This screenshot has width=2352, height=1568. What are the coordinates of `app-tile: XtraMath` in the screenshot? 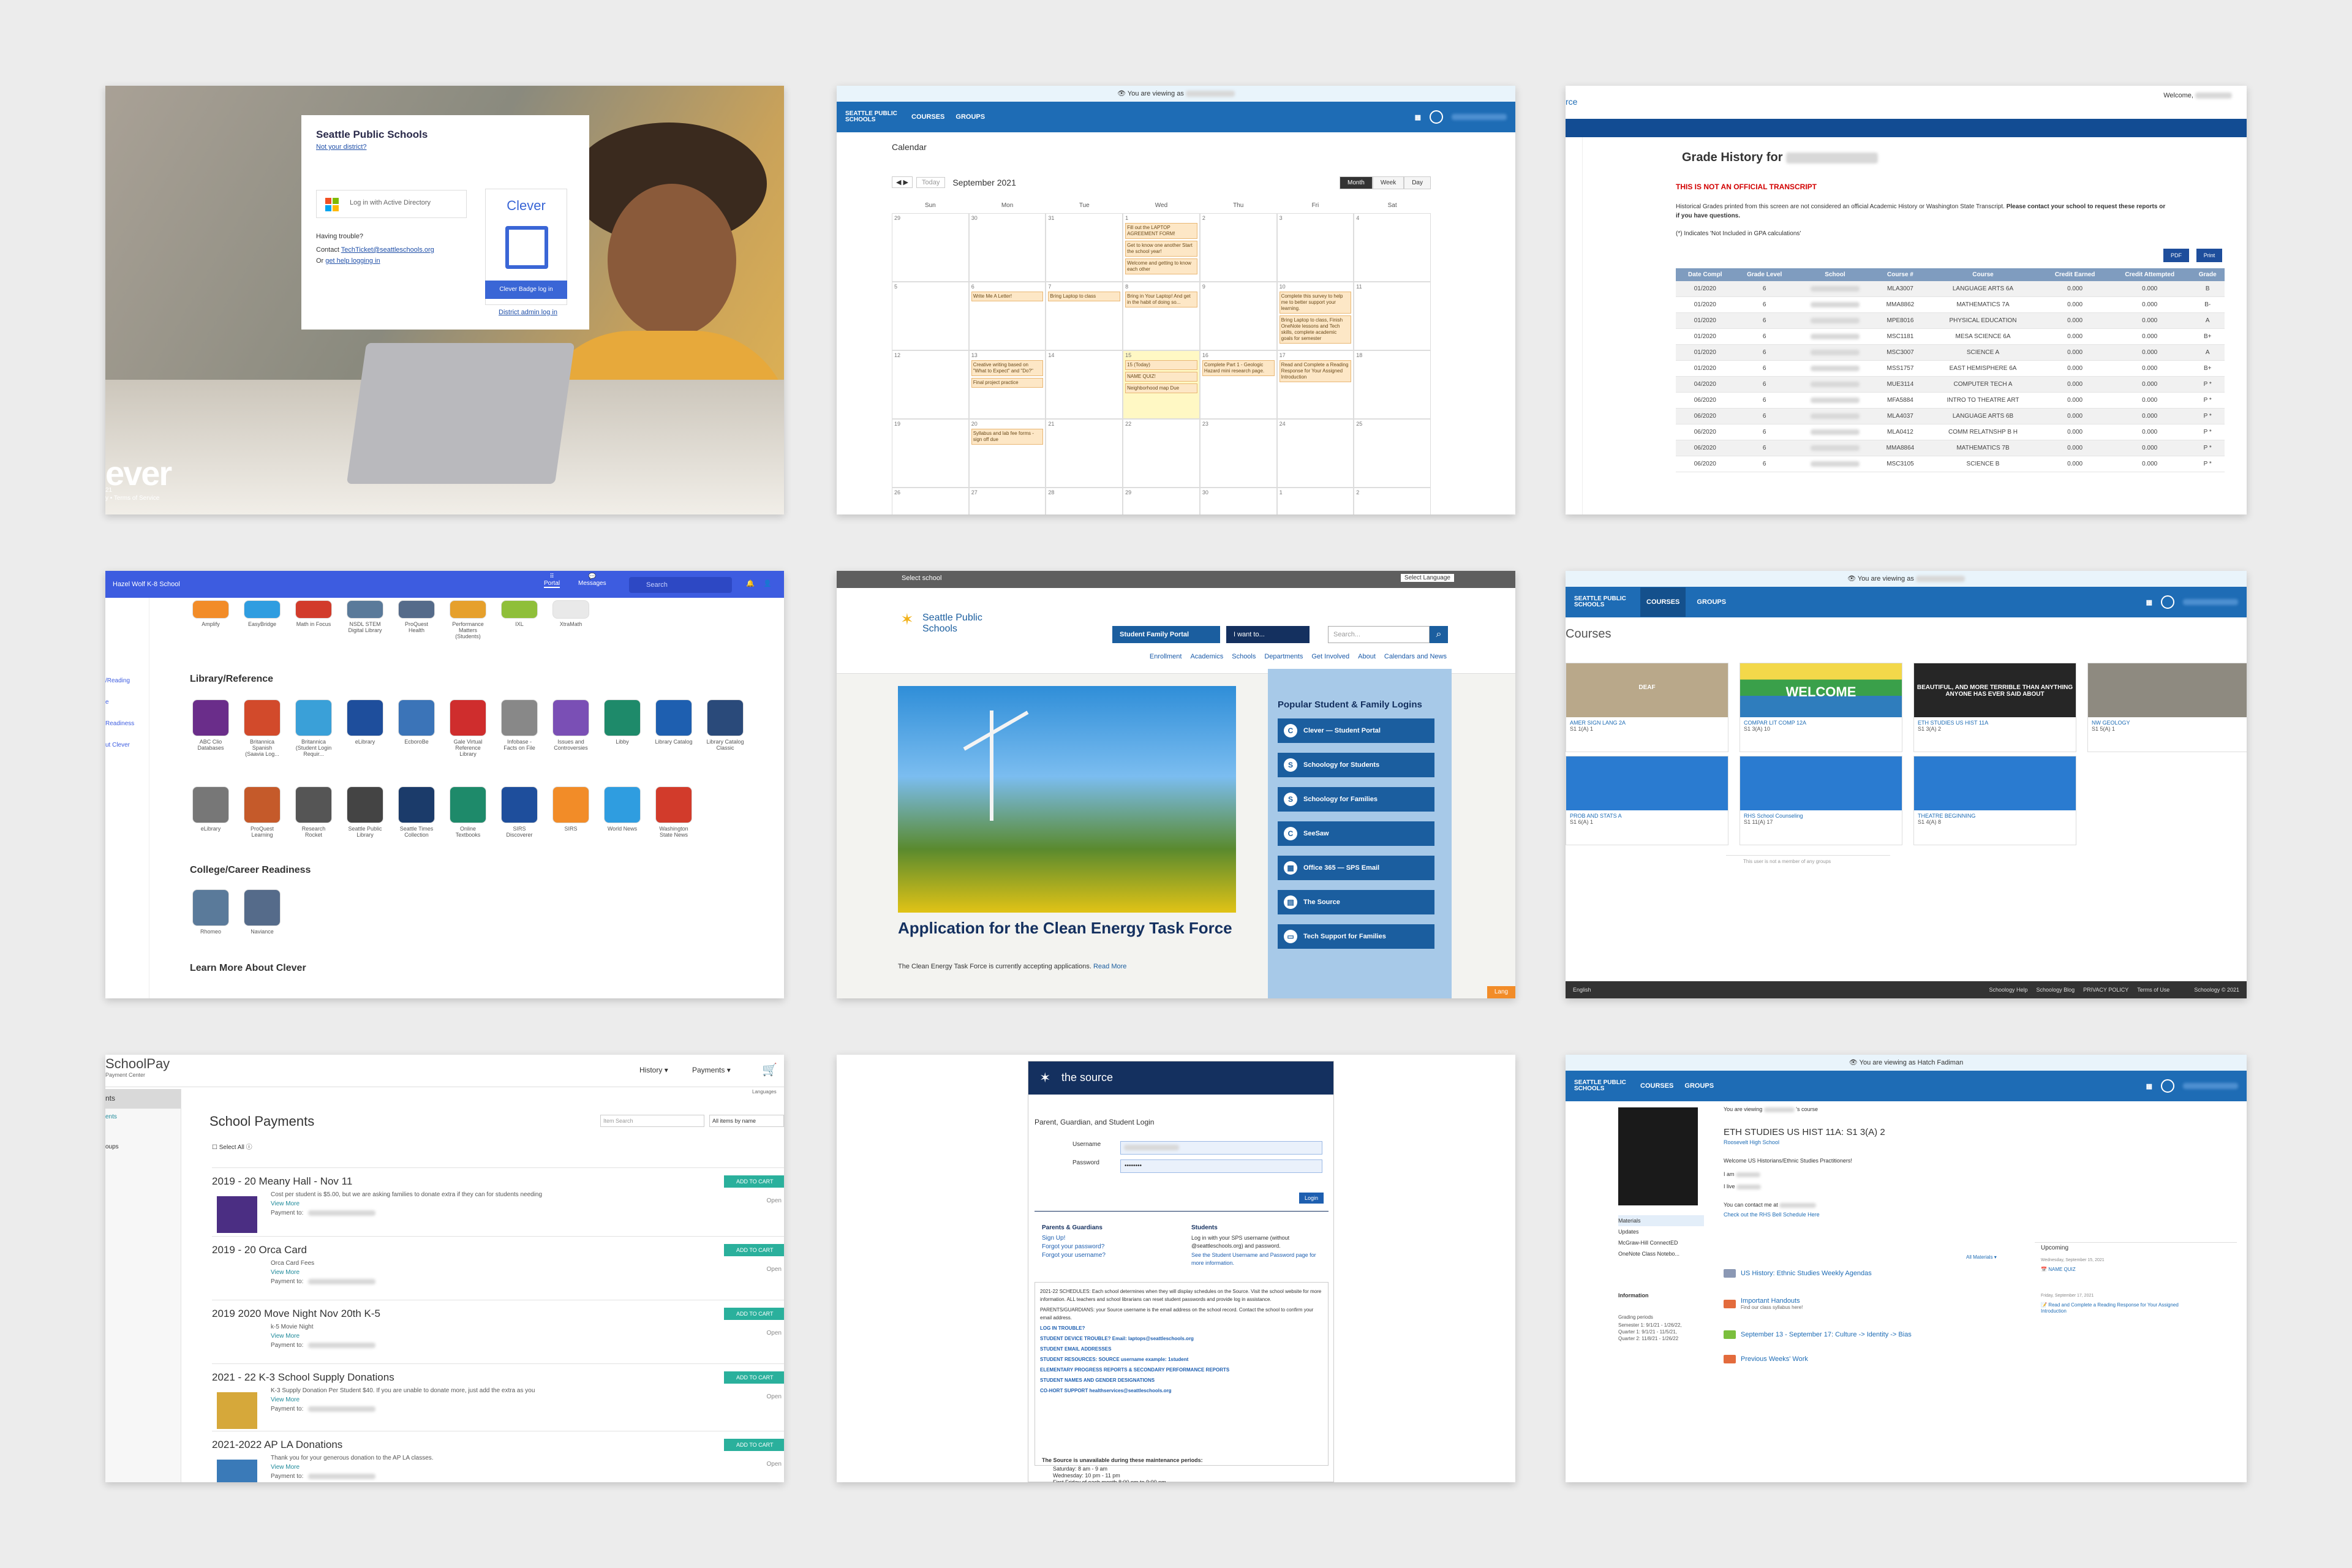 It's located at (570, 619).